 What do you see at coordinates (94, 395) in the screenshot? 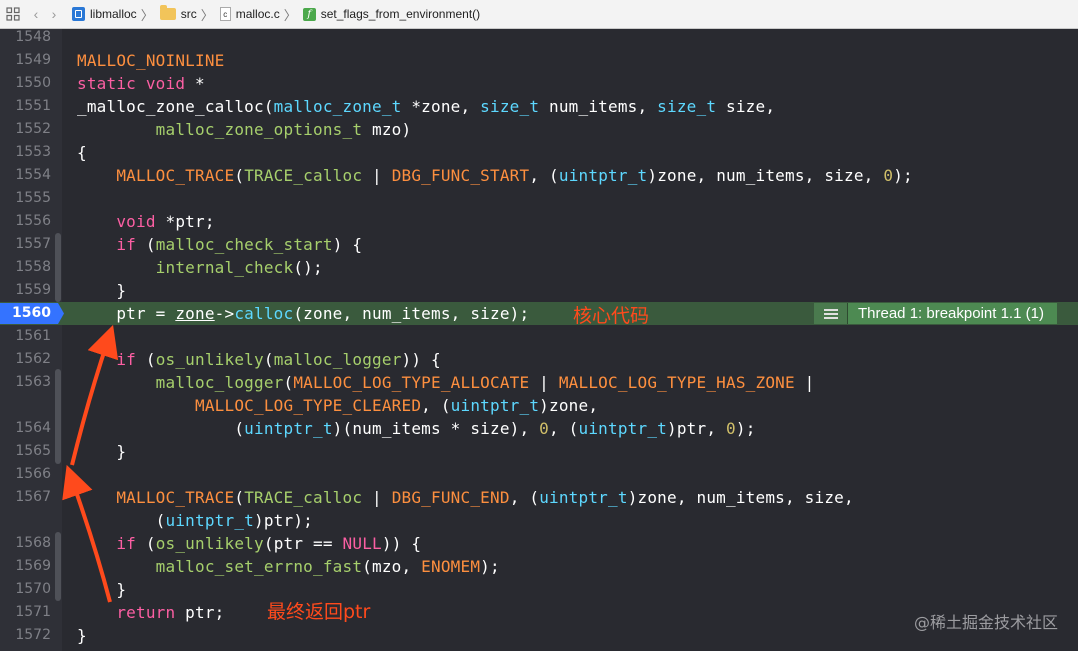
I see `arrow-to-breakpoint` at bounding box center [94, 395].